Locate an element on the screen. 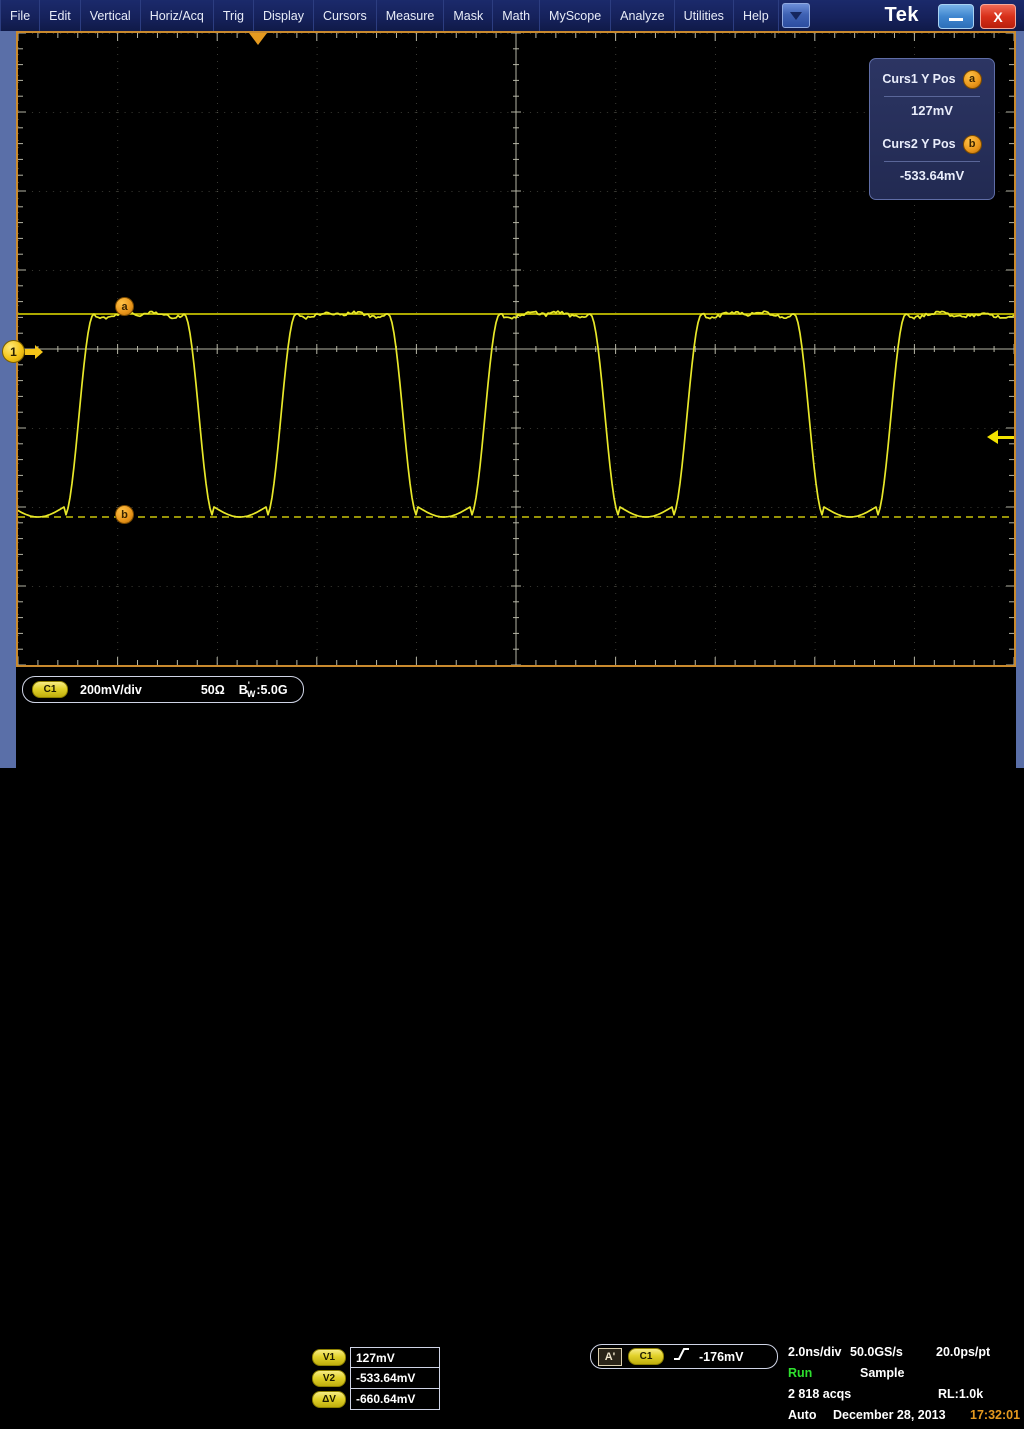 The height and width of the screenshot is (1429, 1024). trigger-level-value: -176mV is located at coordinates (721, 1356).